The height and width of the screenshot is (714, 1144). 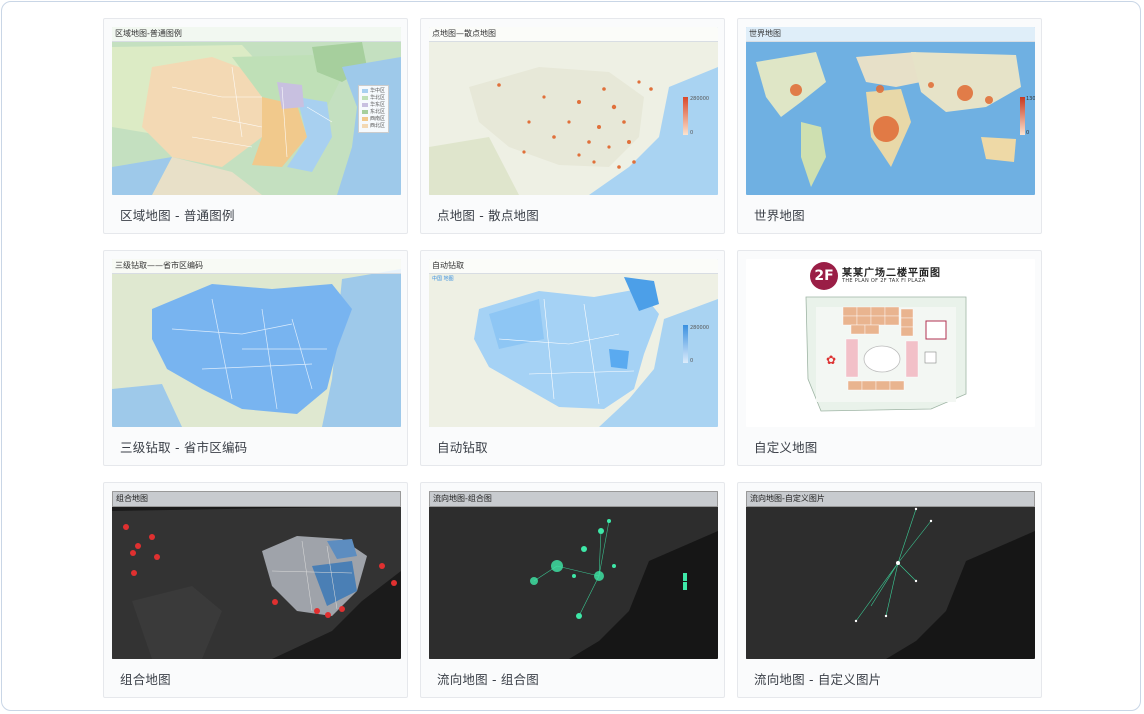 What do you see at coordinates (256, 34) in the screenshot?
I see `thumbnail-title: 区域地图-普通图例` at bounding box center [256, 34].